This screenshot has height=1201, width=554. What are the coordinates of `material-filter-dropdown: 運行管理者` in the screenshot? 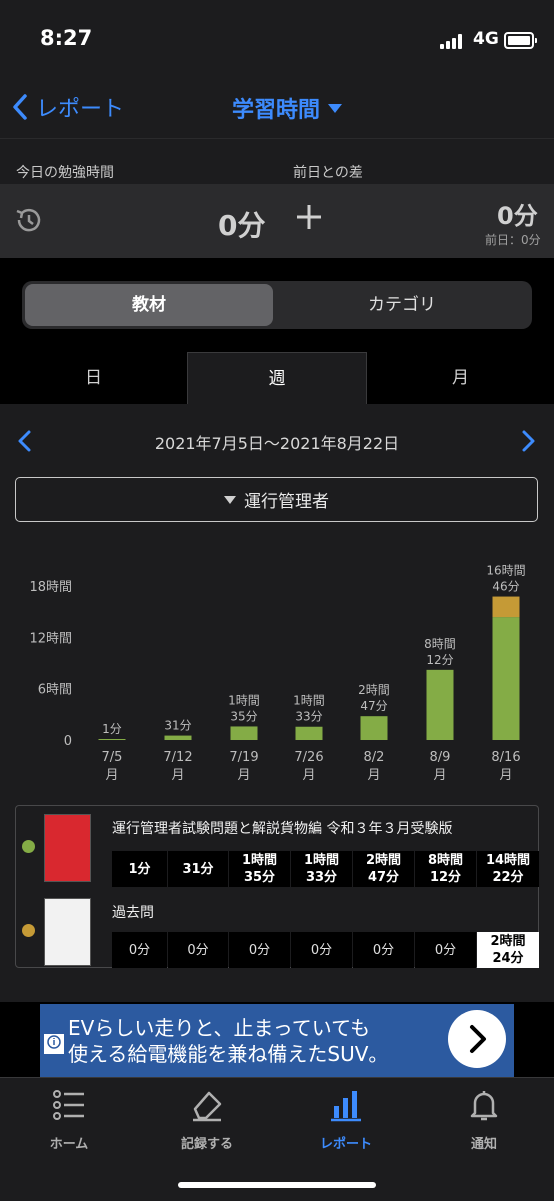 It's located at (276, 499).